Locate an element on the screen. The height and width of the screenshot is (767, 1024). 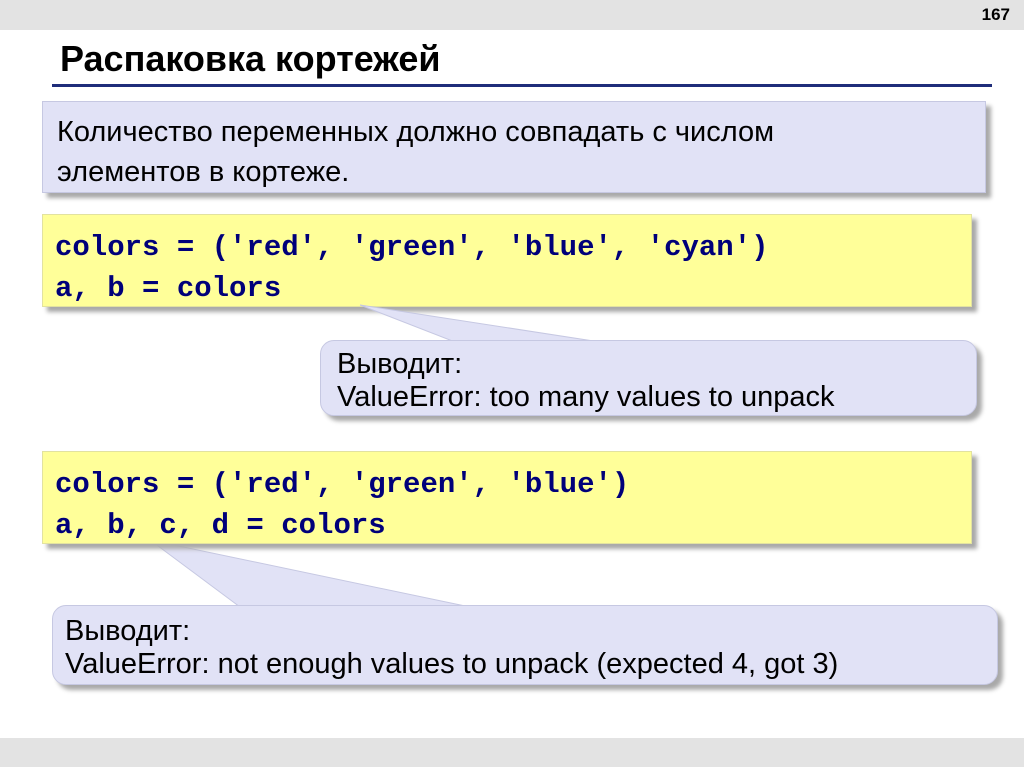
code-line: colors = ('red', 'green', 'blue') is located at coordinates (342, 484).